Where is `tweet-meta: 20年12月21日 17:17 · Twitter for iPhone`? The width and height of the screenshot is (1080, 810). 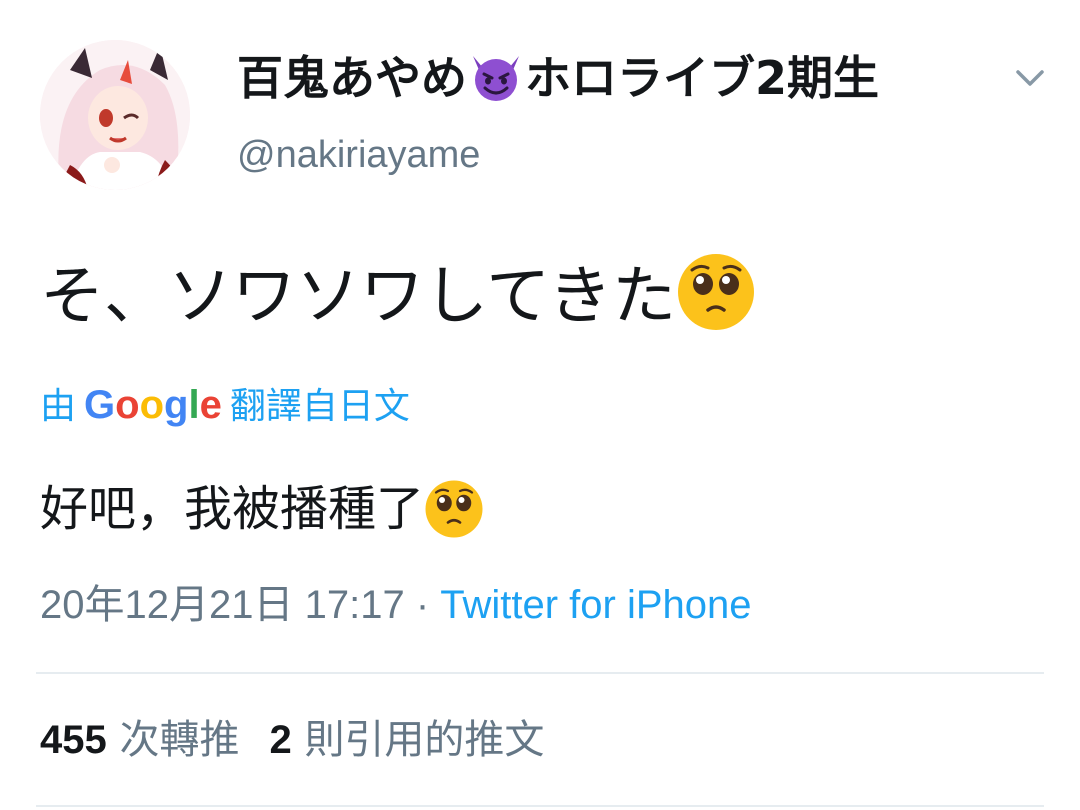
tweet-meta: 20年12月21日 17:17 · Twitter for iPhone is located at coordinates (396, 605).